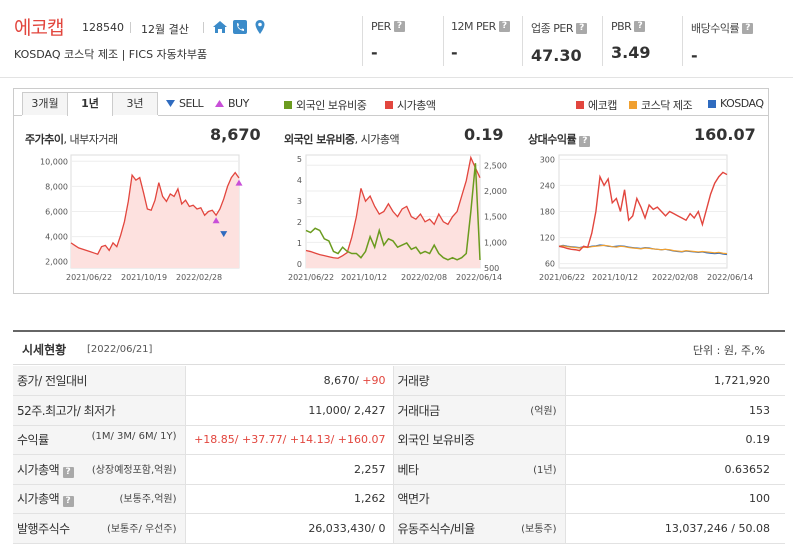  I want to click on legend-index: KOSDAQ, so click(736, 103).